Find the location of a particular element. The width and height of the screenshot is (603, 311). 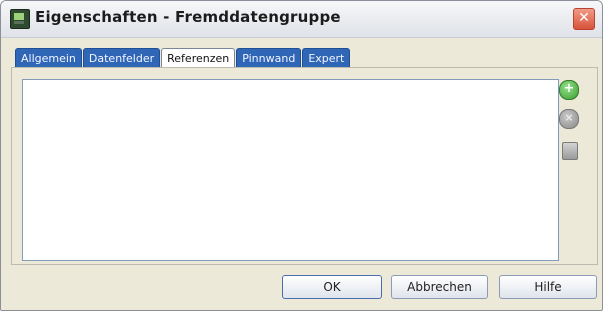

reference-properties-button is located at coordinates (570, 151).